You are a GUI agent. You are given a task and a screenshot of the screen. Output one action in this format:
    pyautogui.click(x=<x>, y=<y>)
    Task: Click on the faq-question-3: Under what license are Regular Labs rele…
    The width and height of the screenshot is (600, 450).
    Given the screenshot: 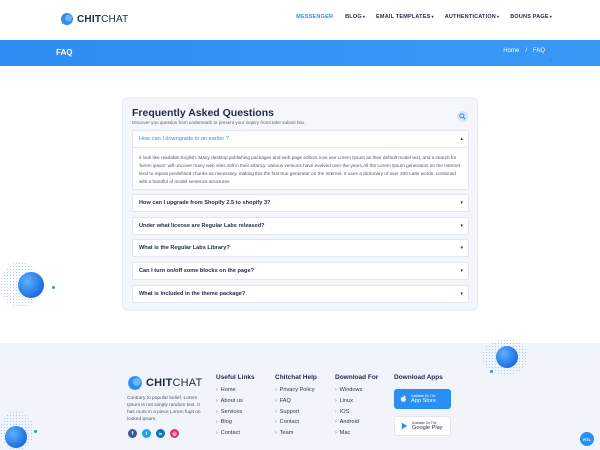 What is the action you would take?
    pyautogui.click(x=300, y=226)
    